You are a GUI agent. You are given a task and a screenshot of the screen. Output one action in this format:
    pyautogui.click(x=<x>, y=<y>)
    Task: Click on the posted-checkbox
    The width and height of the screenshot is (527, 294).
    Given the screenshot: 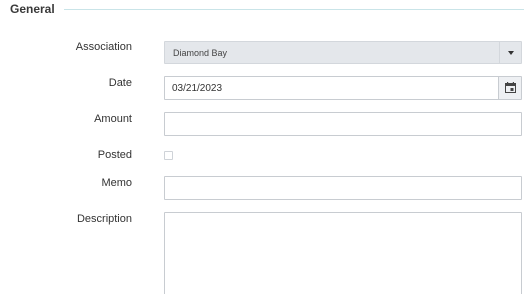 What is the action you would take?
    pyautogui.click(x=168, y=155)
    